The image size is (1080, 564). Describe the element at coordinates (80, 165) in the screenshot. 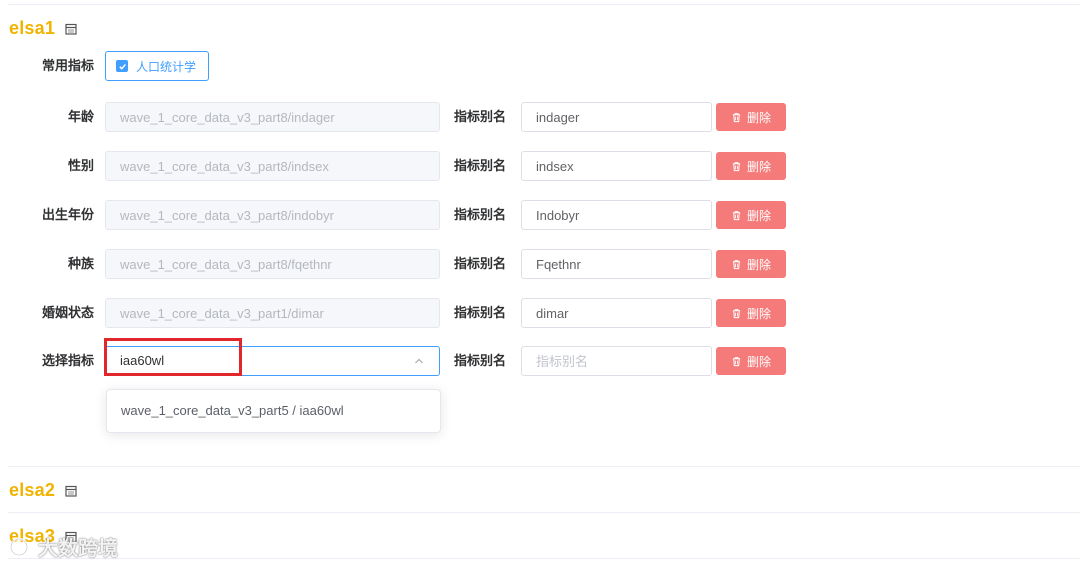

I see `row-label-sex: 性别` at that location.